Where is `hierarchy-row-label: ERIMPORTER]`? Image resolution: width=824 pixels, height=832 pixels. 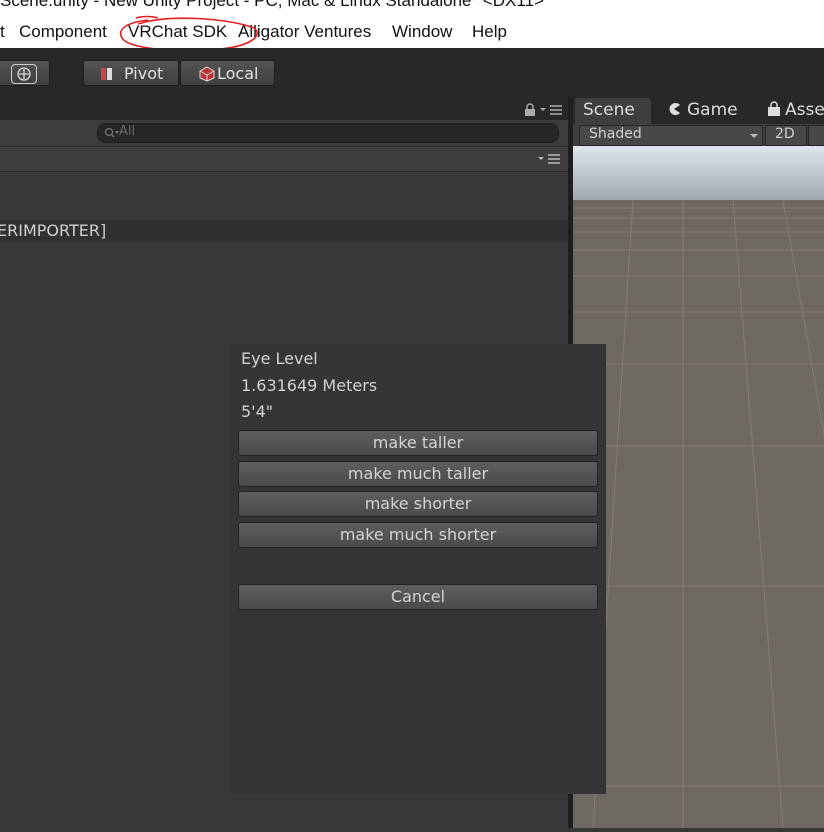 hierarchy-row-label: ERIMPORTER] is located at coordinates (53, 230).